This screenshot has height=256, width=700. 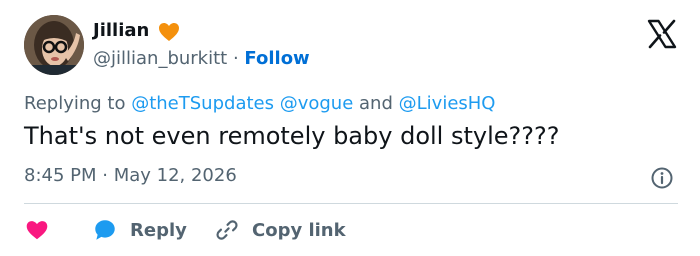 I want to click on handle-line: @jillian_burkitt · Follow, so click(x=201, y=58).